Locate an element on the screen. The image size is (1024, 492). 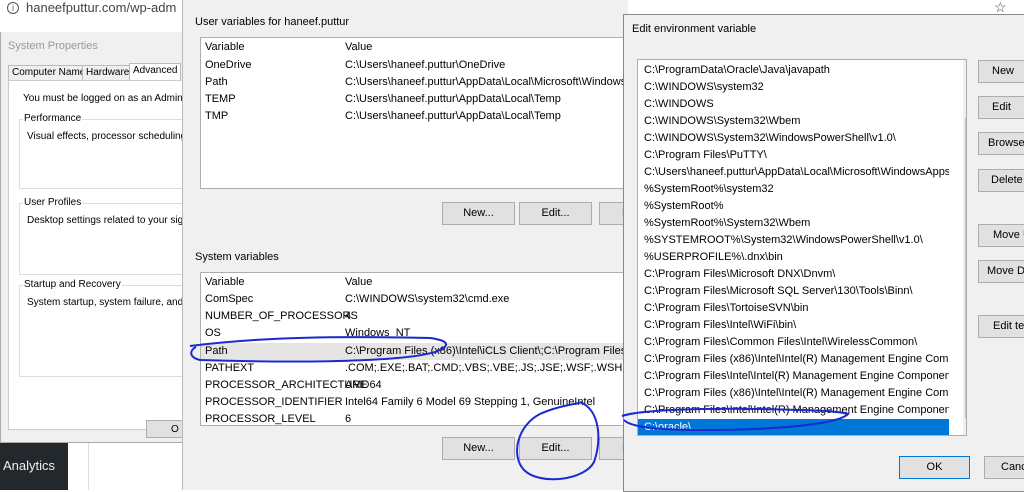
list-item: ComSpec C:\WINDOWS\system32\cmd.exe is located at coordinates (416, 299).